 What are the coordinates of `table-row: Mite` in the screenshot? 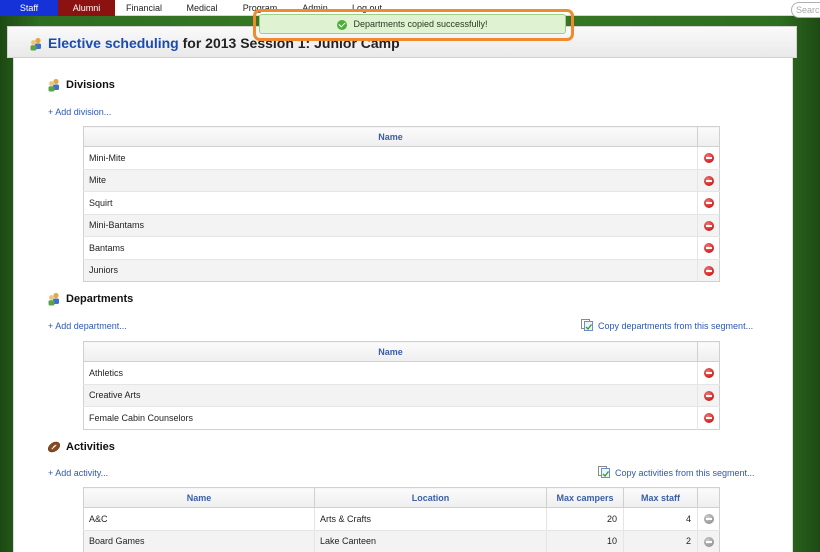 It's located at (401, 180).